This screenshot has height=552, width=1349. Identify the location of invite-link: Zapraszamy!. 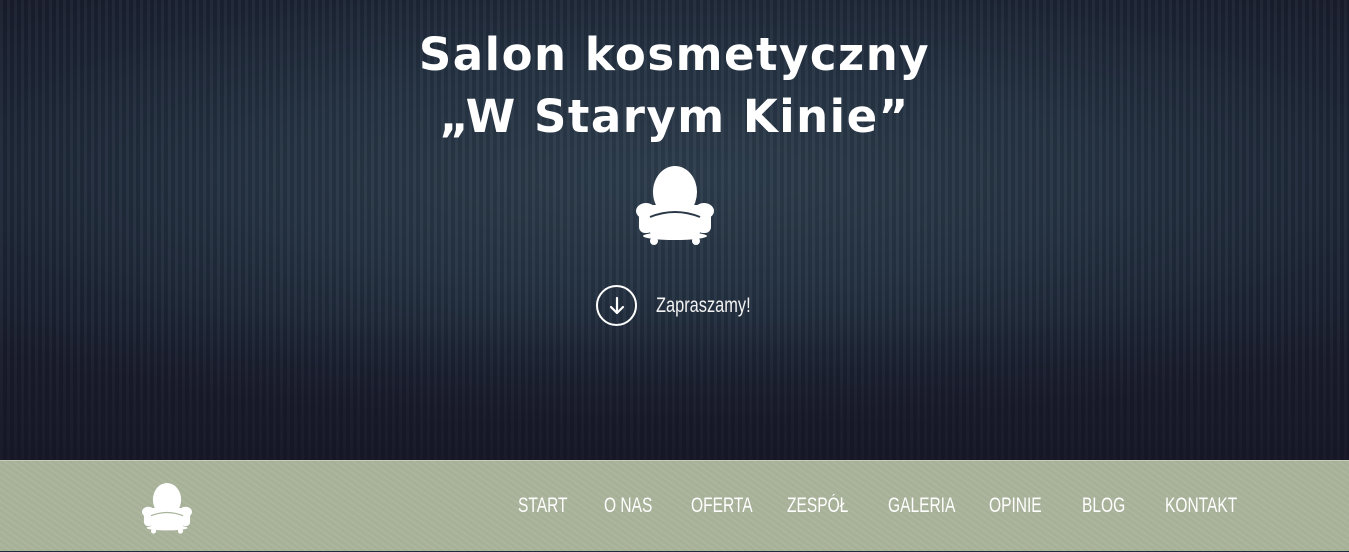
(686, 305).